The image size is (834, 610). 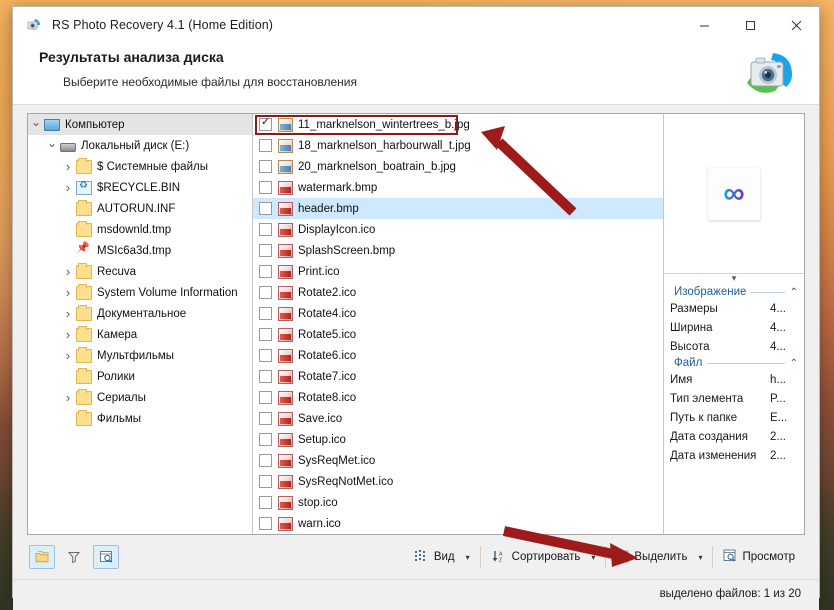 I want to click on tree-item: Документальное, so click(x=140, y=313).